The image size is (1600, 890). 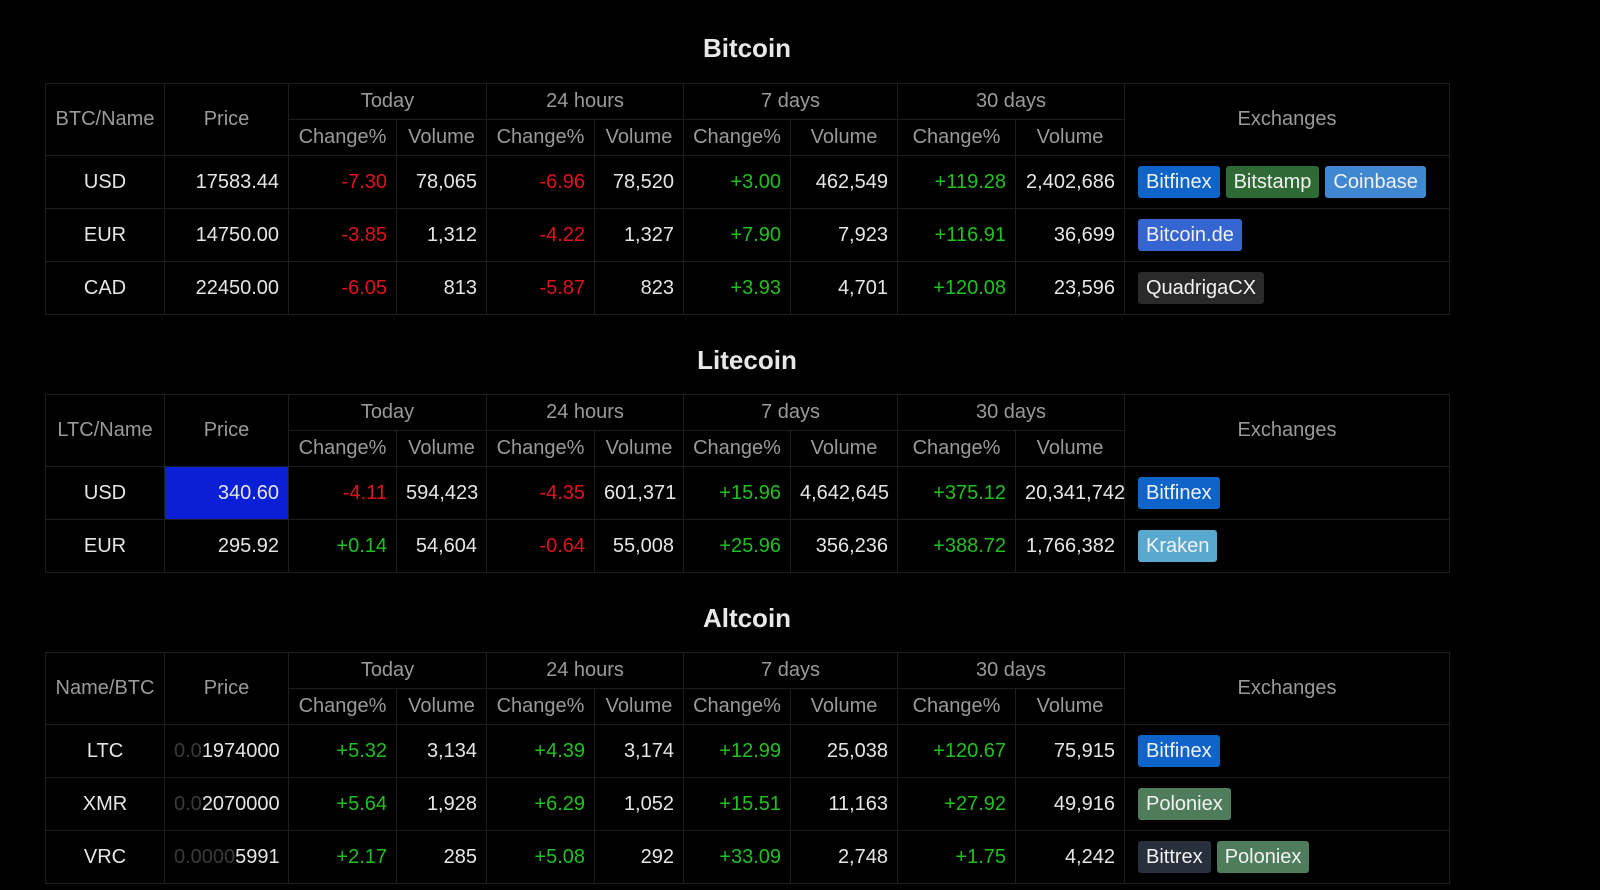 I want to click on exchange-badge-bitstamp: Bitstamp, so click(x=1272, y=182).